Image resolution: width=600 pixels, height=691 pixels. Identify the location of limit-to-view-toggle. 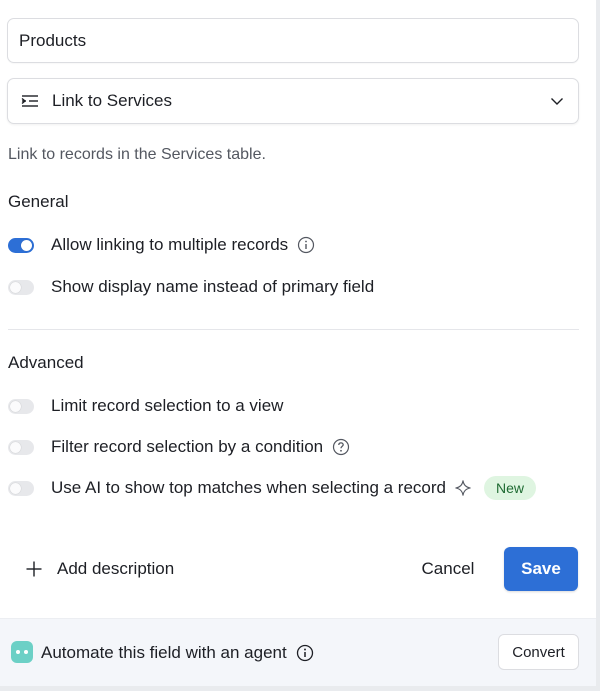
(21, 406).